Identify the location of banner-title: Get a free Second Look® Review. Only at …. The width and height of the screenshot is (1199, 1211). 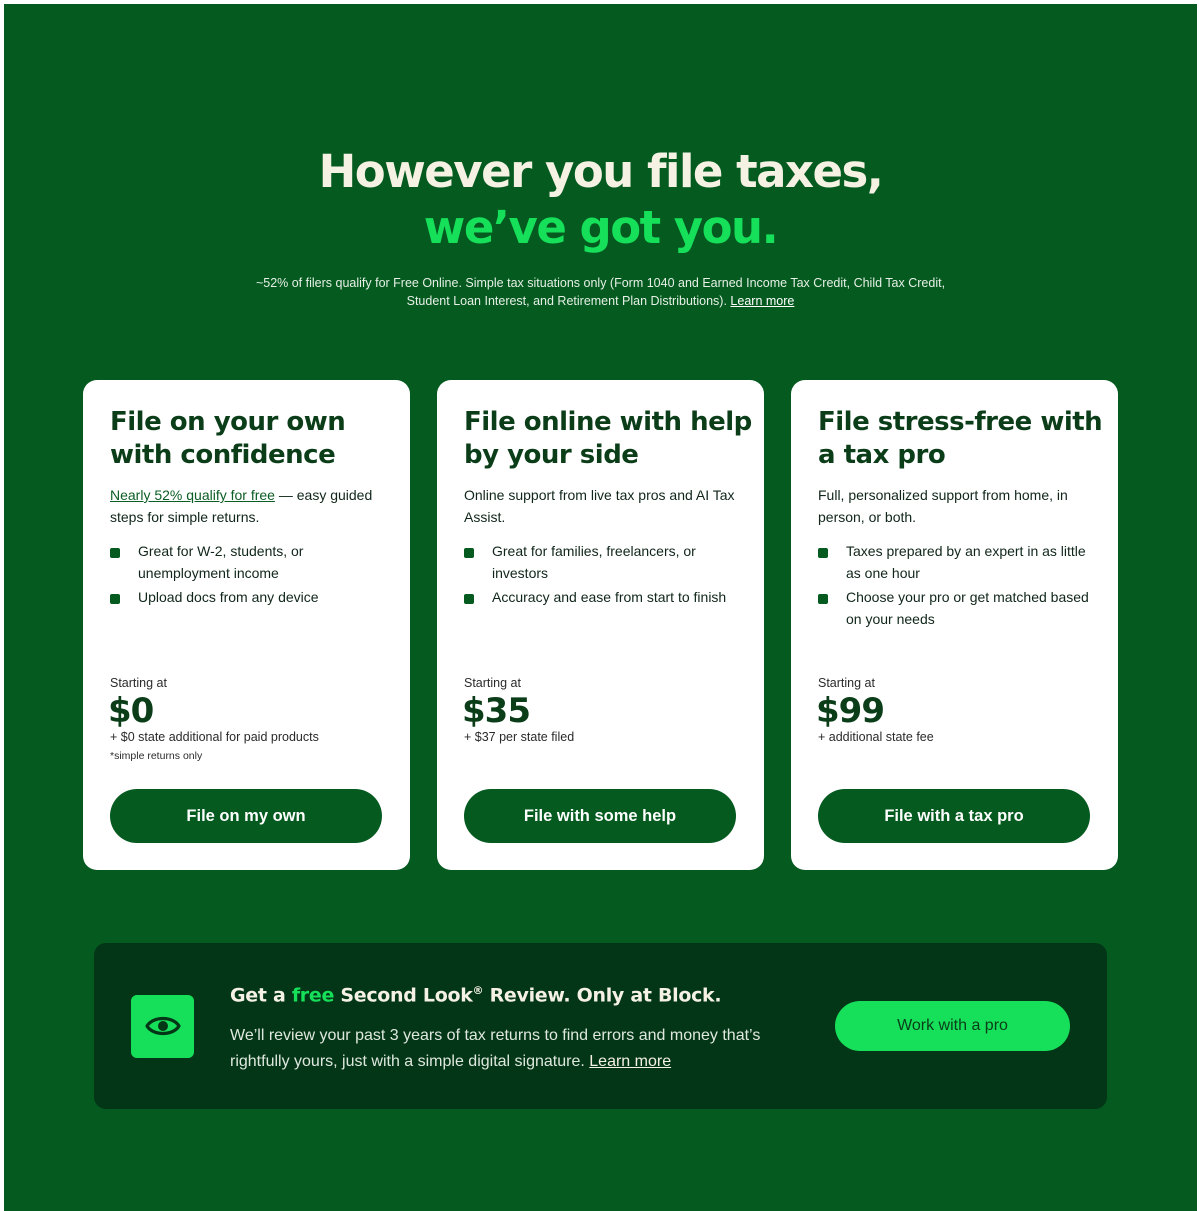
(476, 993).